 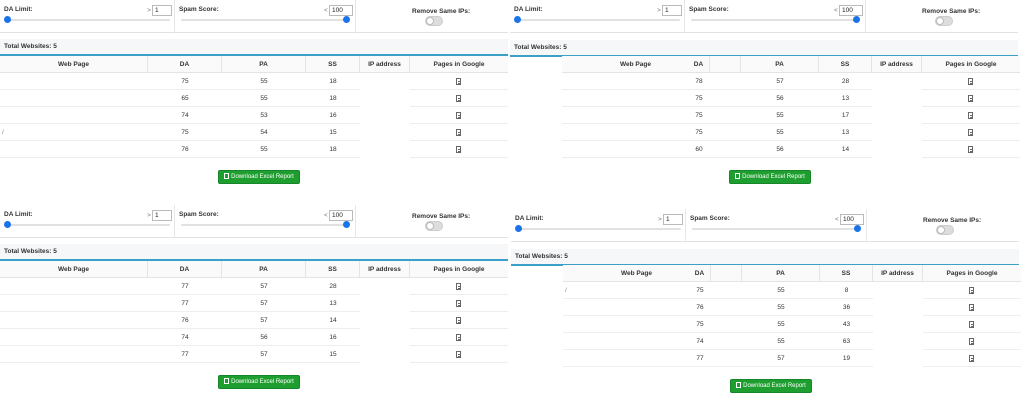 What do you see at coordinates (185, 320) in the screenshot?
I see `cell-da: 76` at bounding box center [185, 320].